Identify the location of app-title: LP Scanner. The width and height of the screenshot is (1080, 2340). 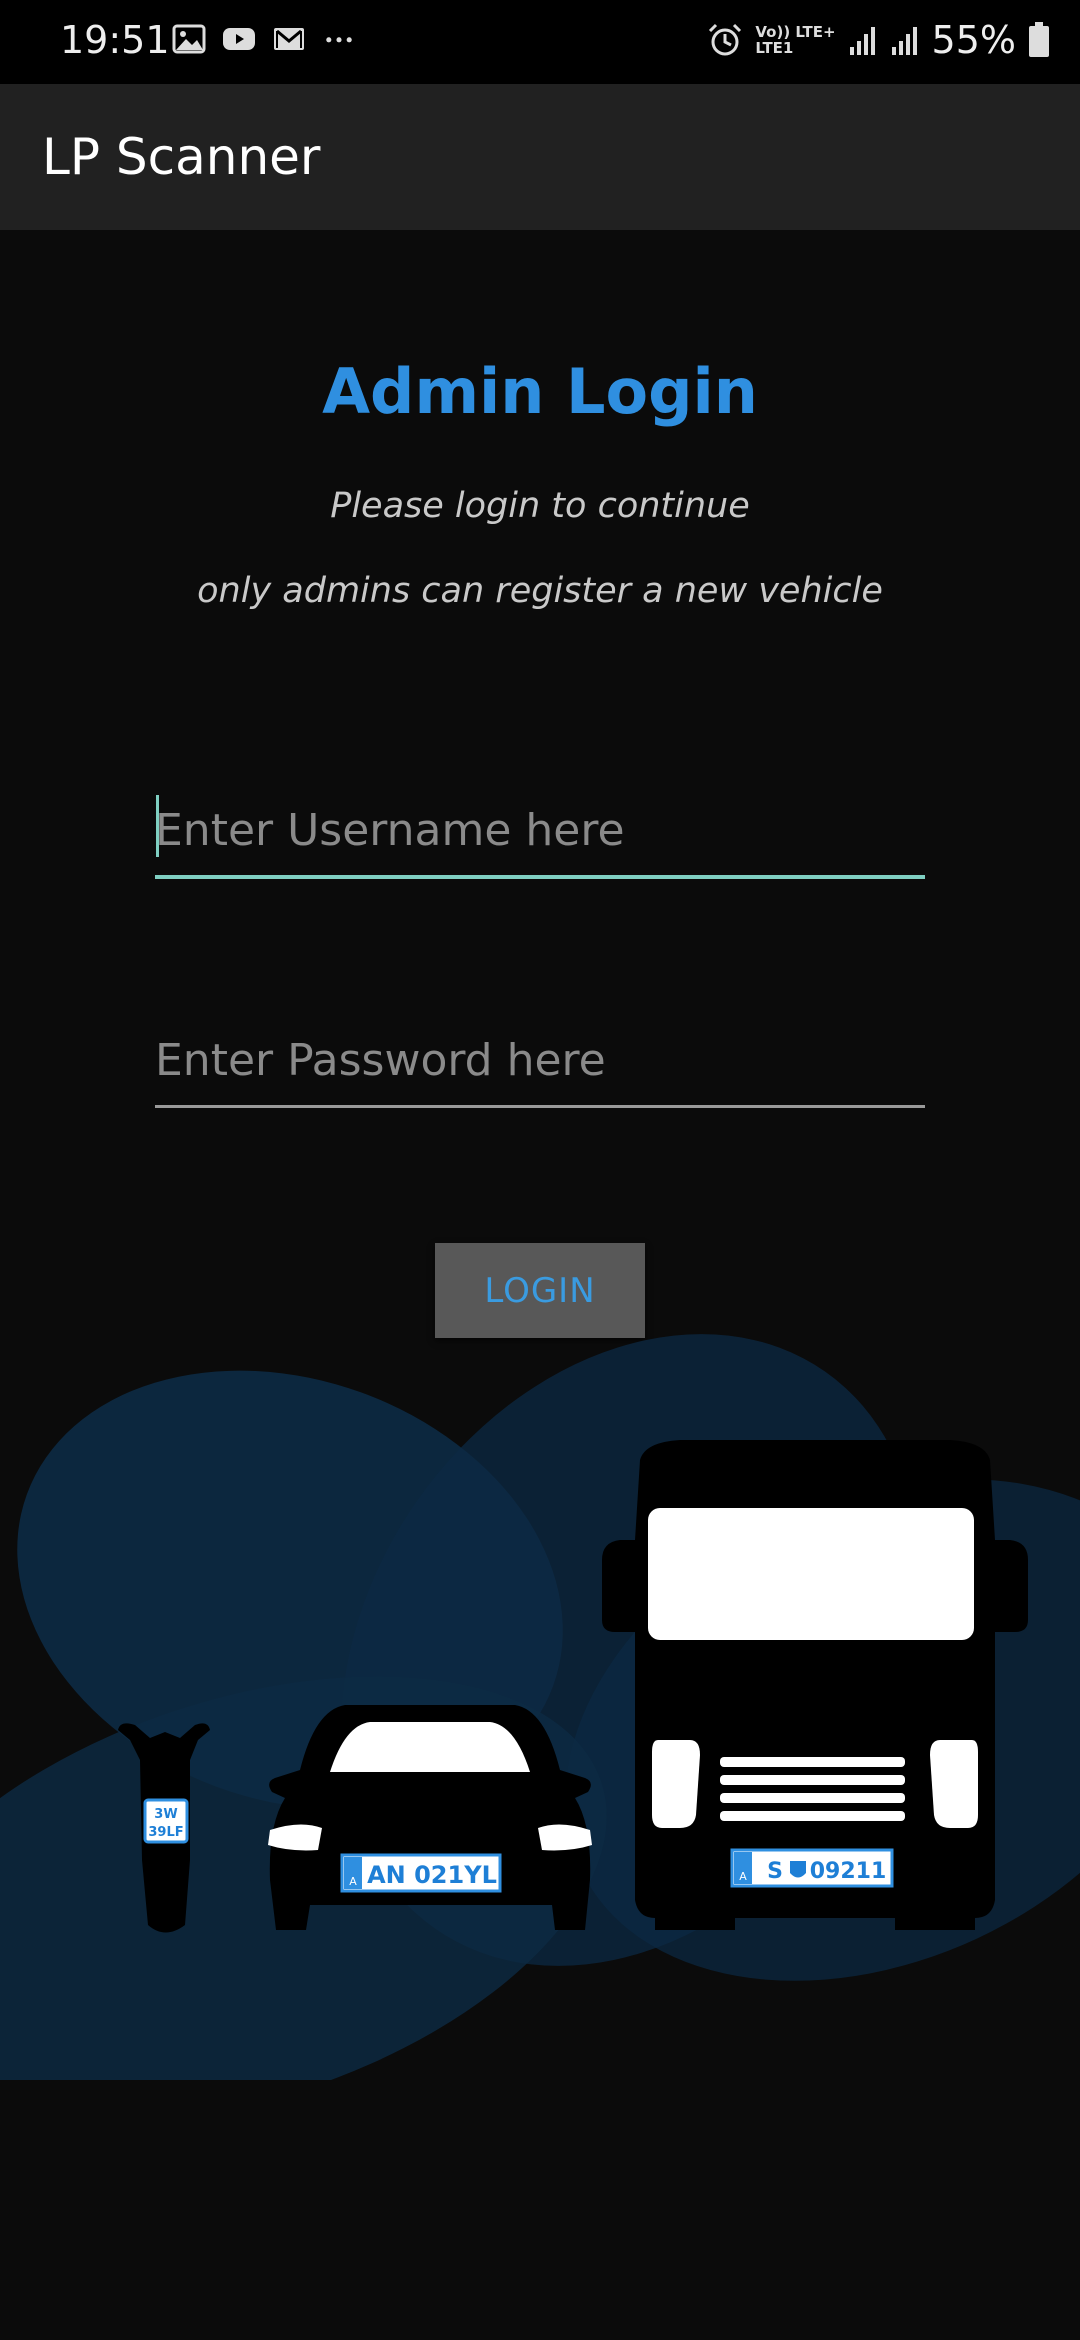
(181, 157).